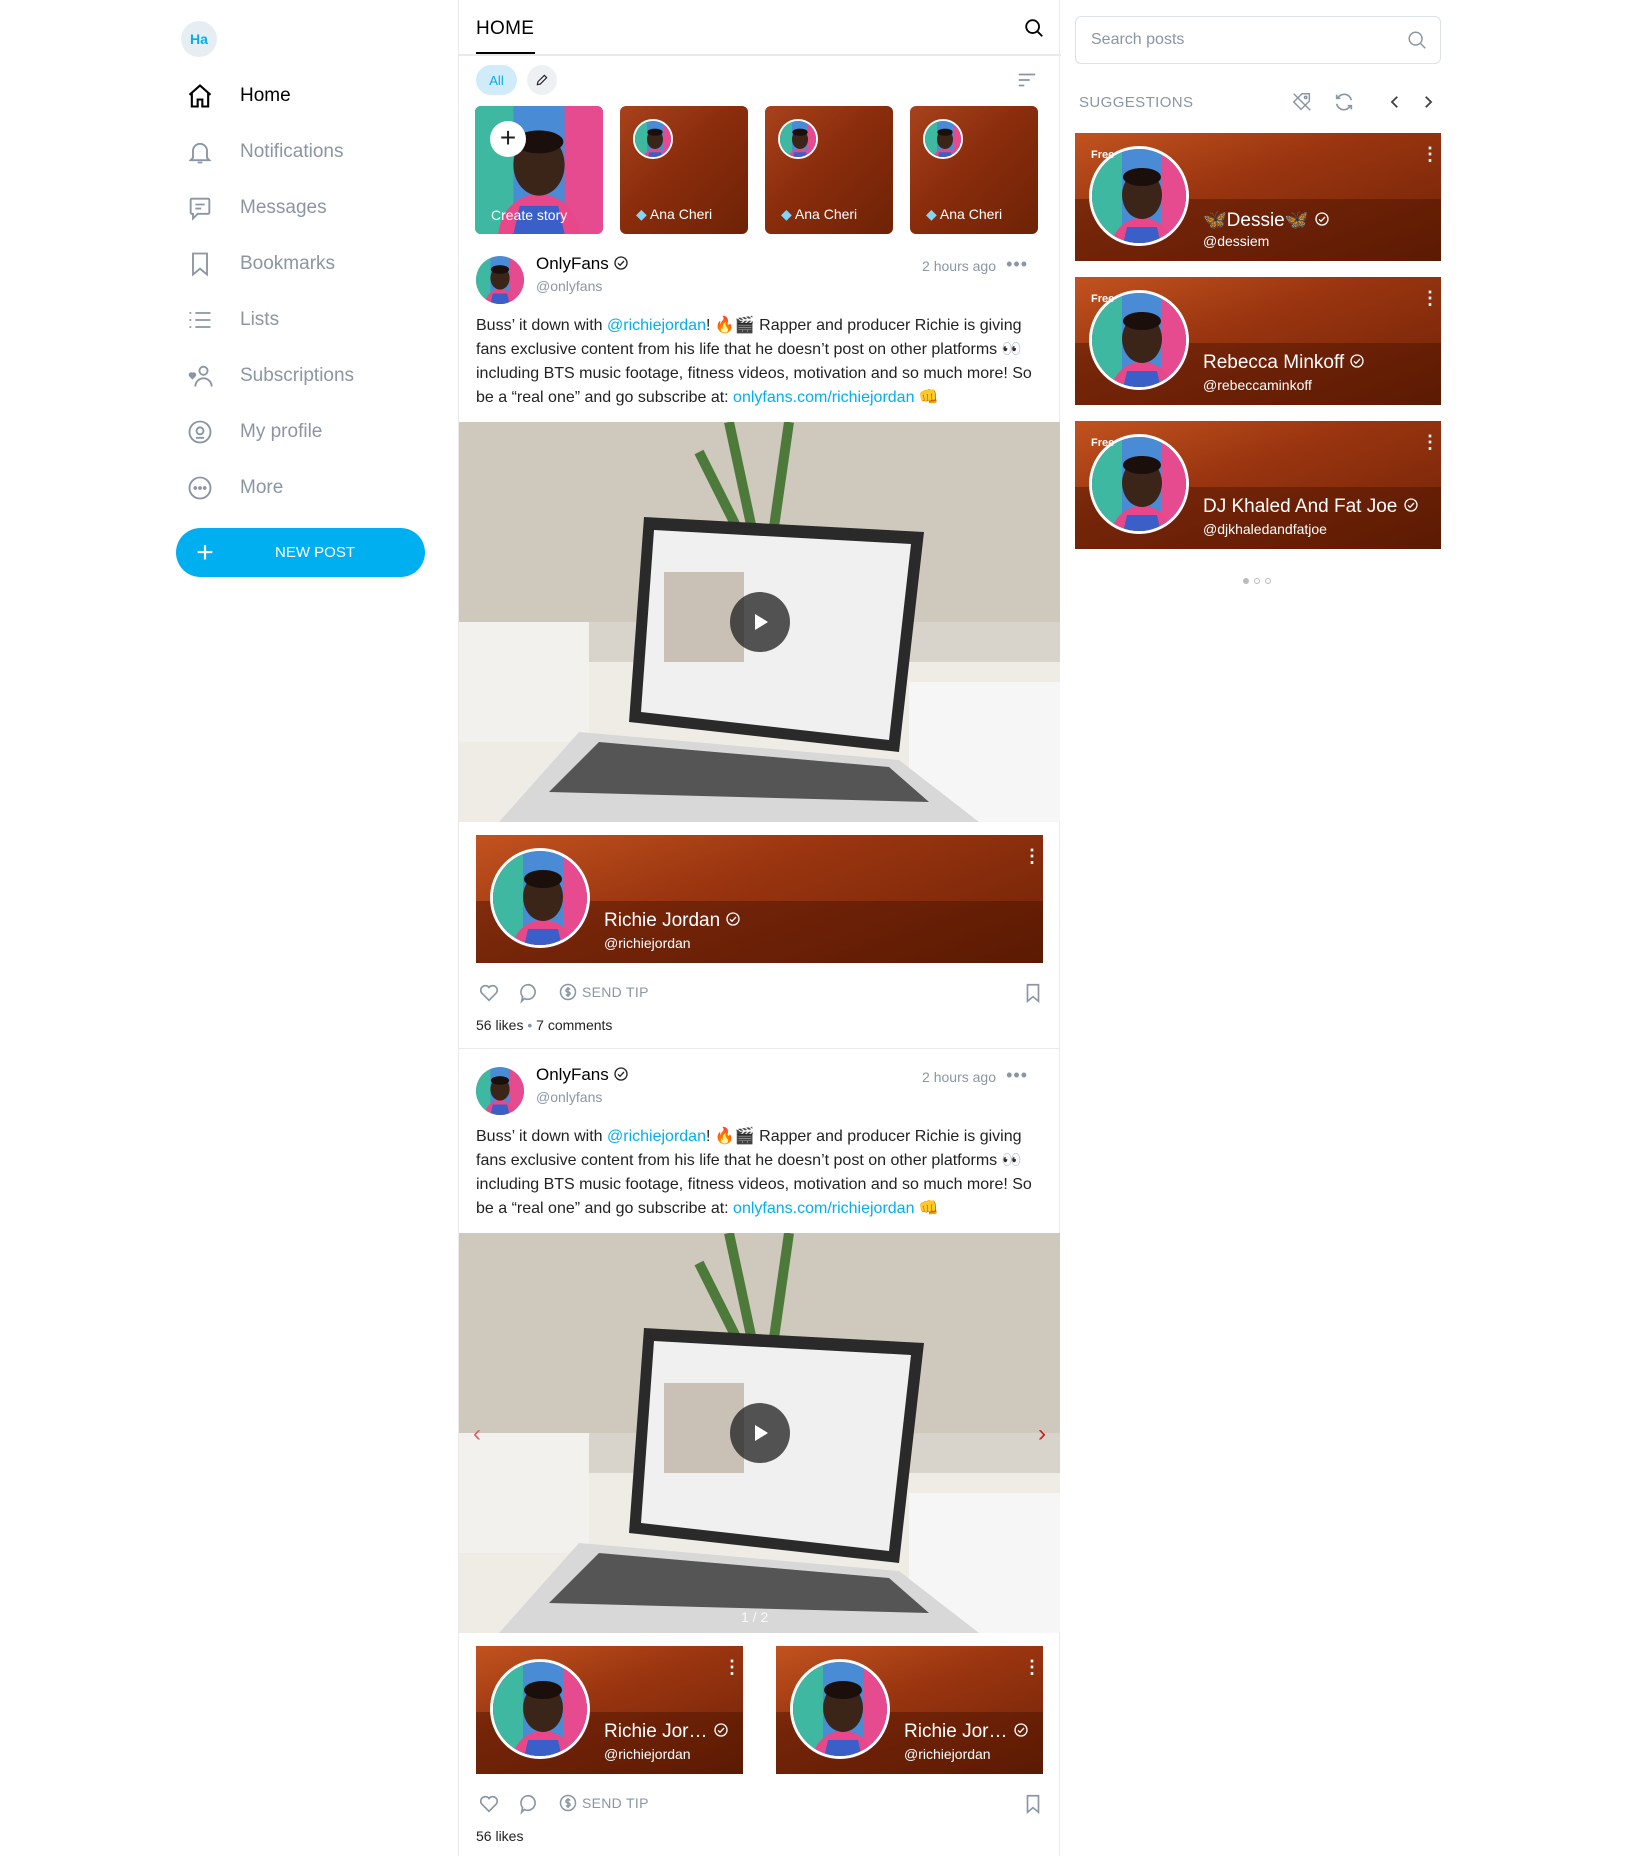 The height and width of the screenshot is (1856, 1652). Describe the element at coordinates (496, 80) in the screenshot. I see `filter-all-chip: All` at that location.